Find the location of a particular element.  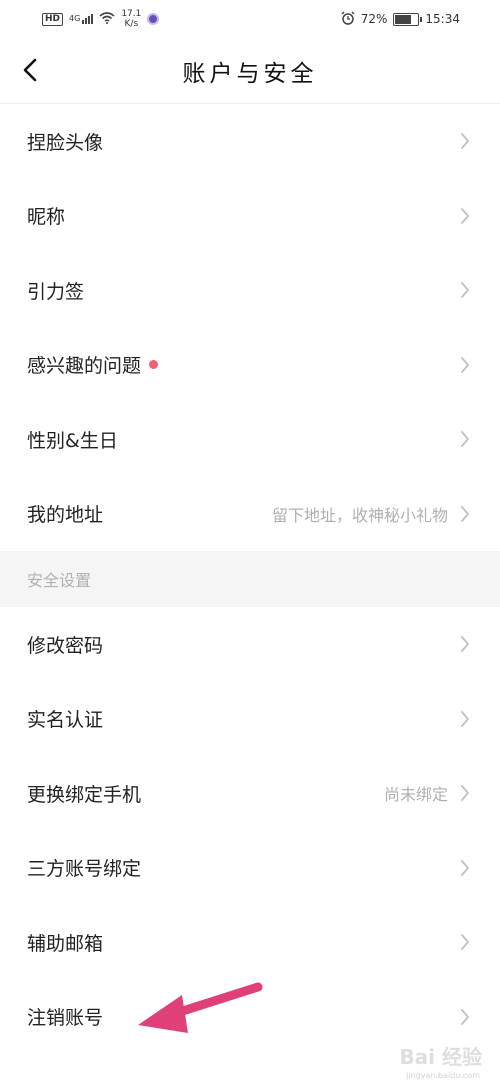

section-title: 安全设置 is located at coordinates (59, 580).